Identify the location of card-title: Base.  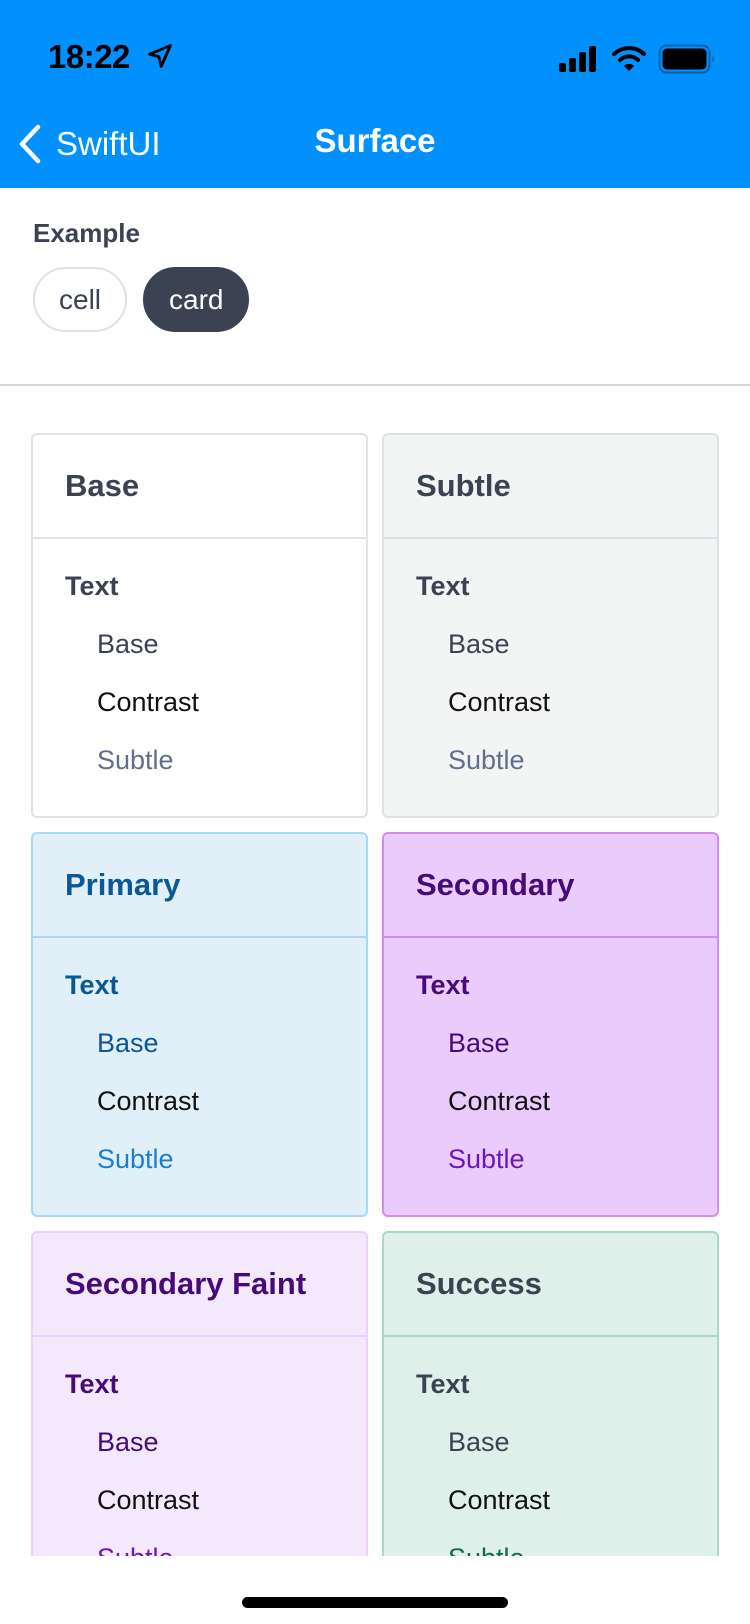
(199, 487).